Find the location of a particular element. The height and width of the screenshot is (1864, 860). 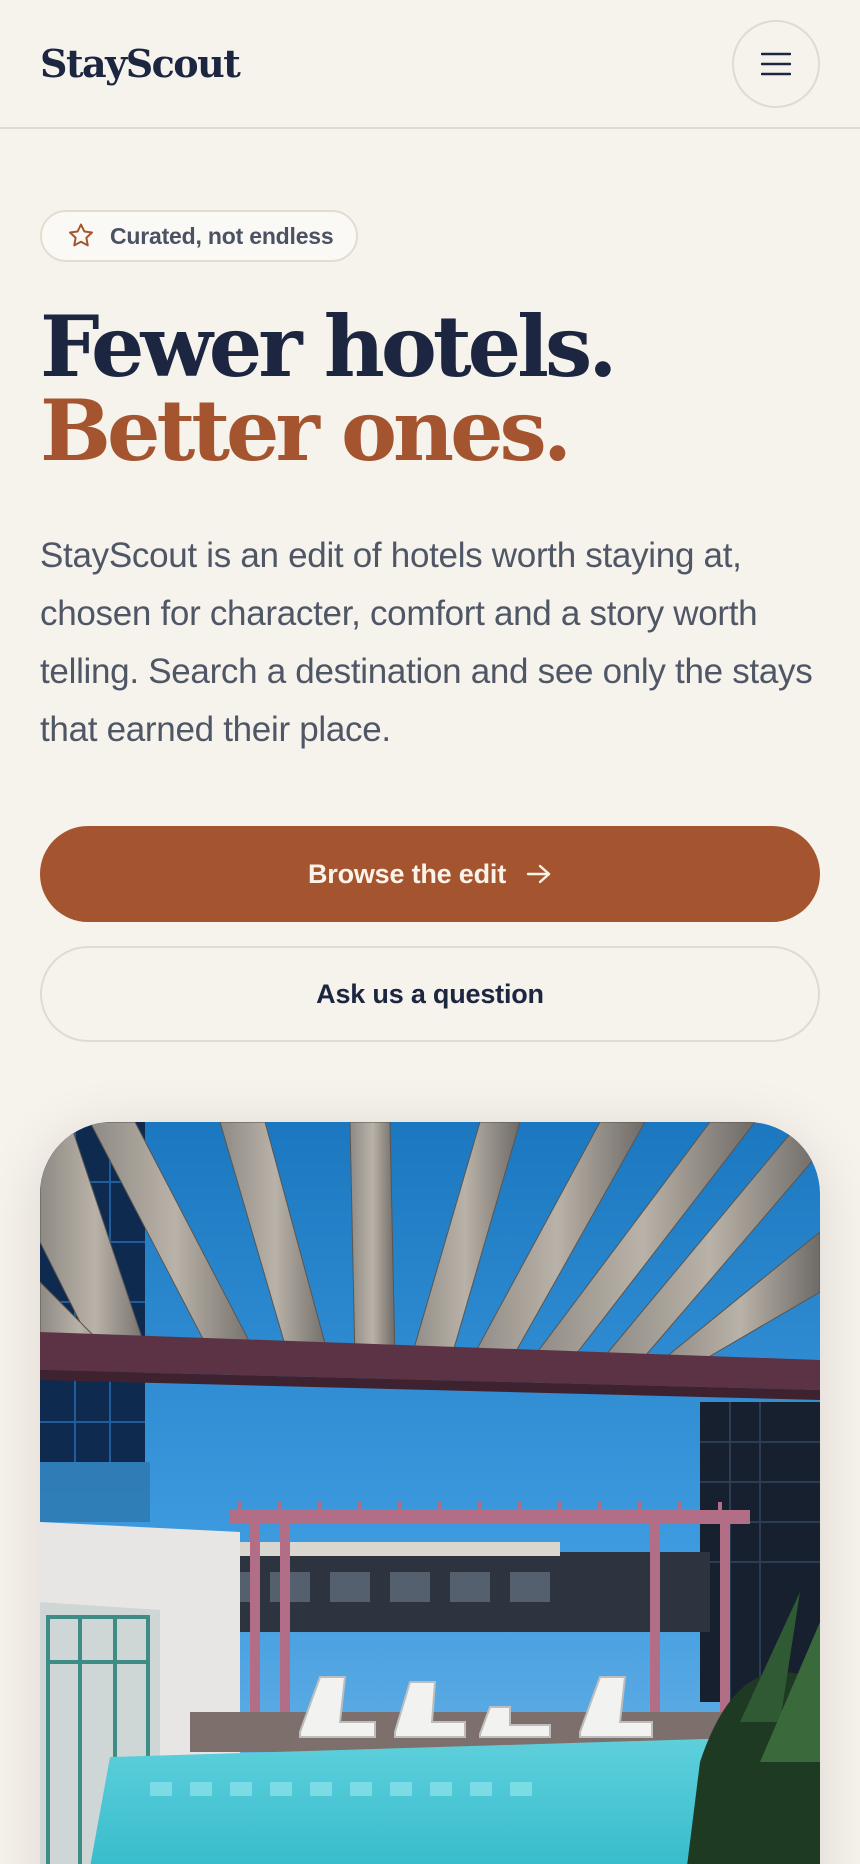

curated-badge: Curated, not endless is located at coordinates (199, 236).